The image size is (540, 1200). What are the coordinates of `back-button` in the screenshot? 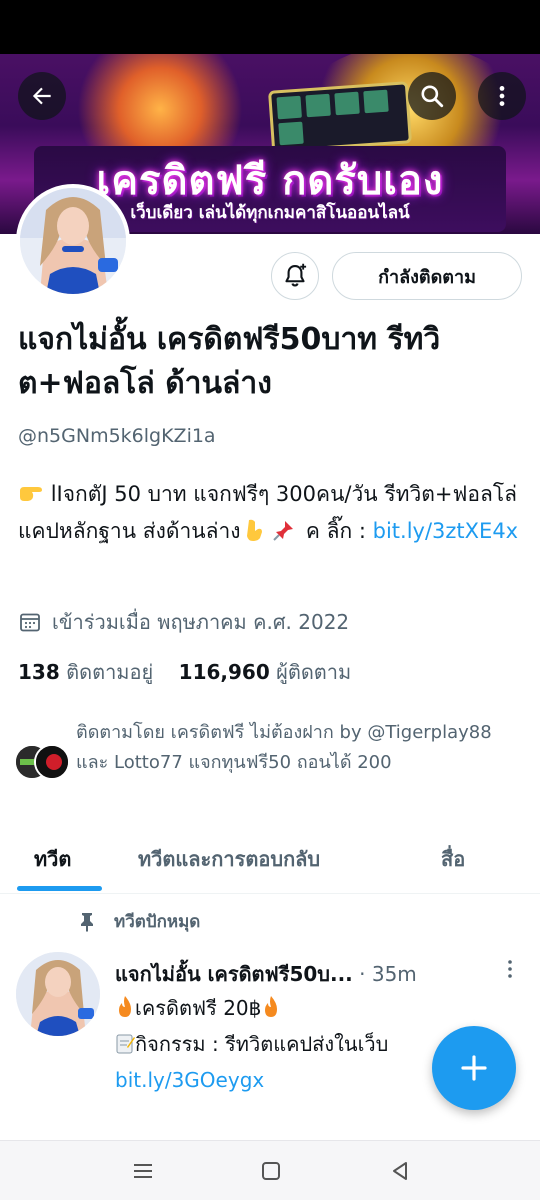 It's located at (42, 96).